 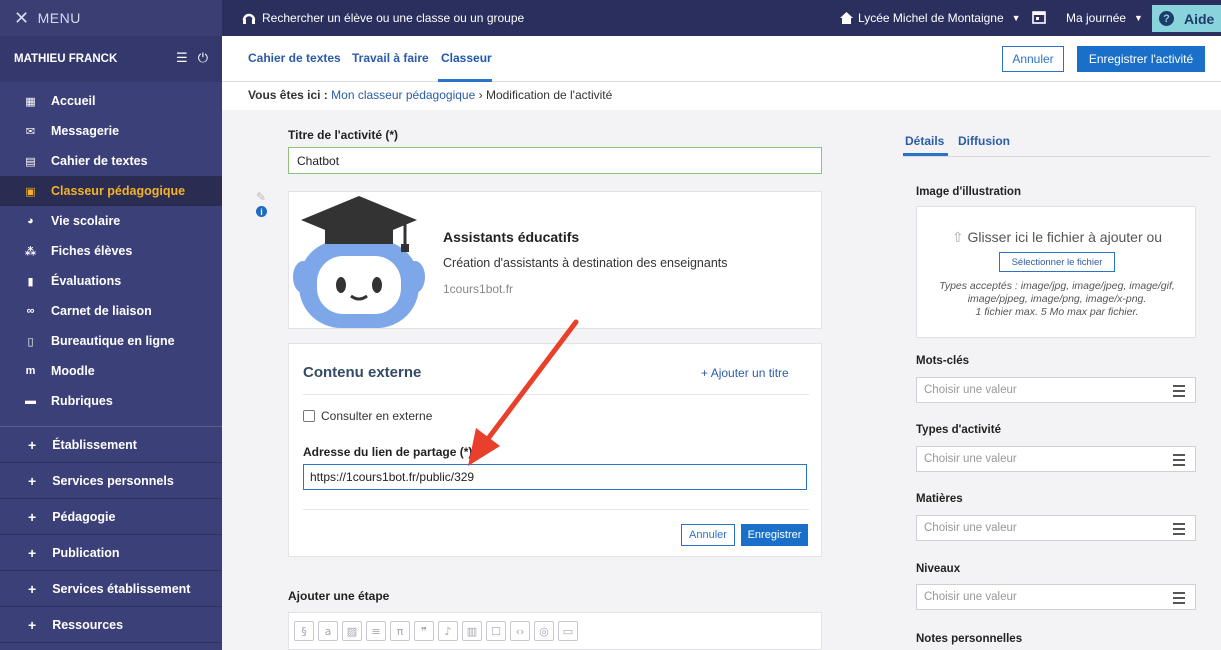 What do you see at coordinates (30, 101) in the screenshot?
I see `grid-icon: ▦` at bounding box center [30, 101].